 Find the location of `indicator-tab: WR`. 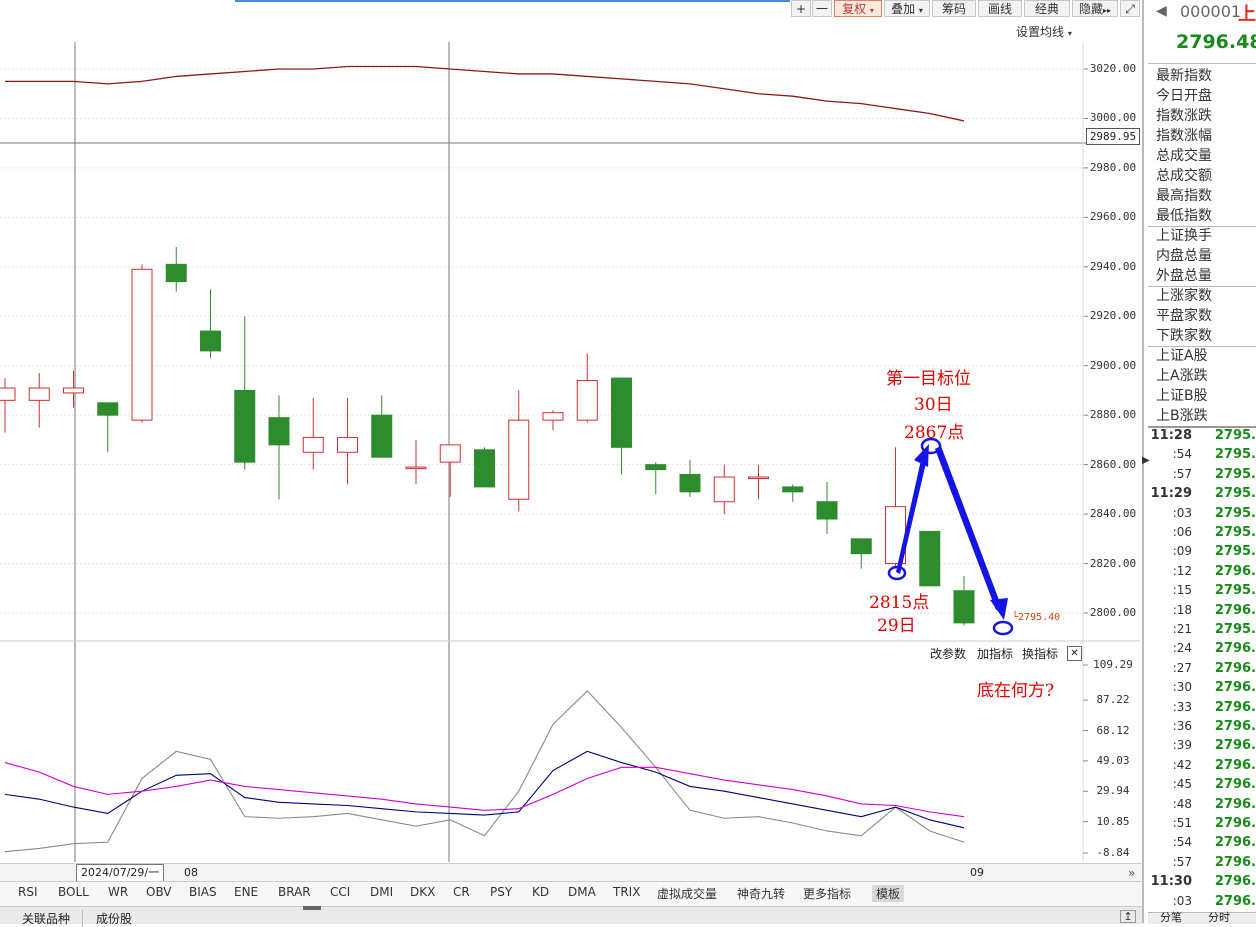

indicator-tab: WR is located at coordinates (118, 892).